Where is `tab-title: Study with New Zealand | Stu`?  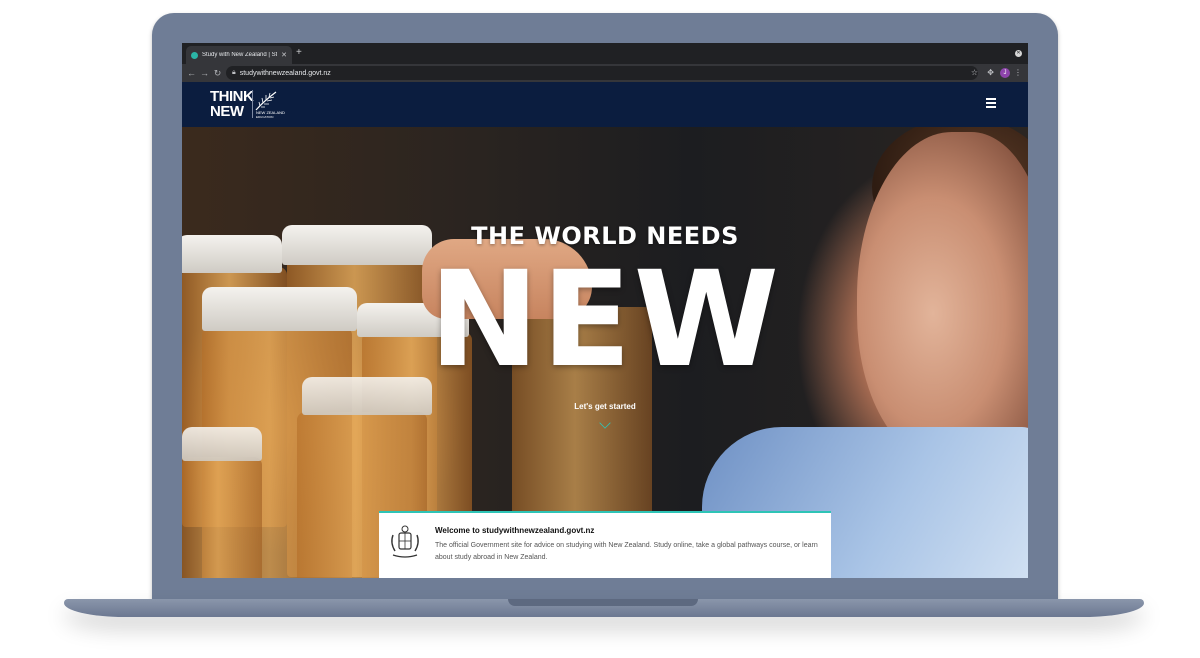 tab-title: Study with New Zealand | Stu is located at coordinates (240, 55).